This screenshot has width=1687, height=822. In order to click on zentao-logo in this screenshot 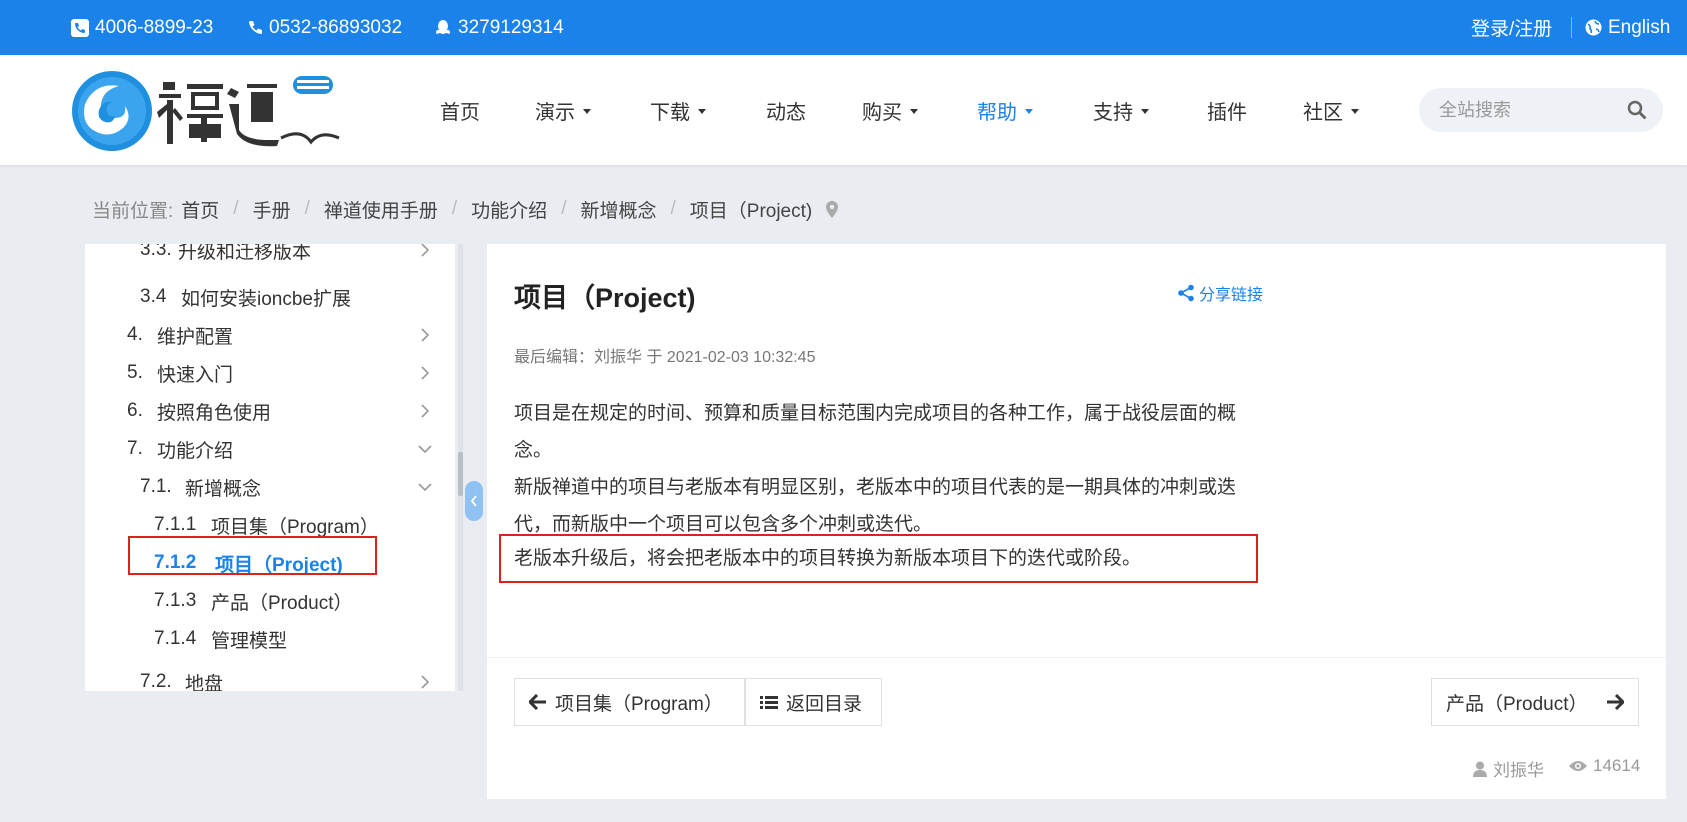, I will do `click(206, 111)`.